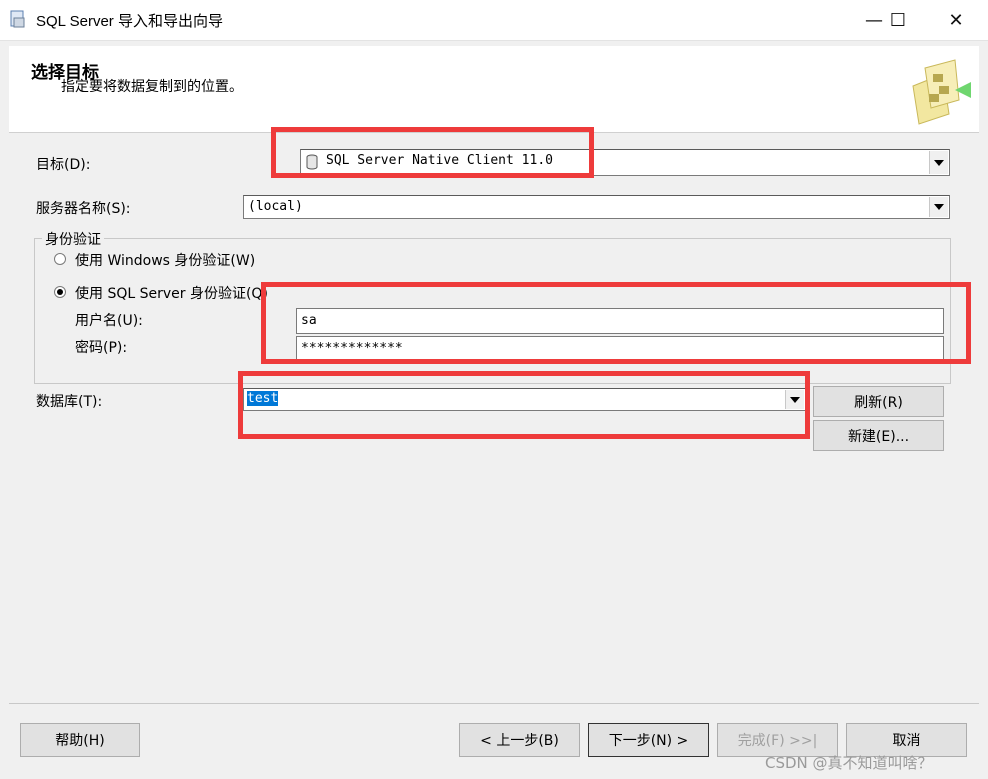 The width and height of the screenshot is (988, 779). I want to click on auth-windows-radio, so click(60, 259).